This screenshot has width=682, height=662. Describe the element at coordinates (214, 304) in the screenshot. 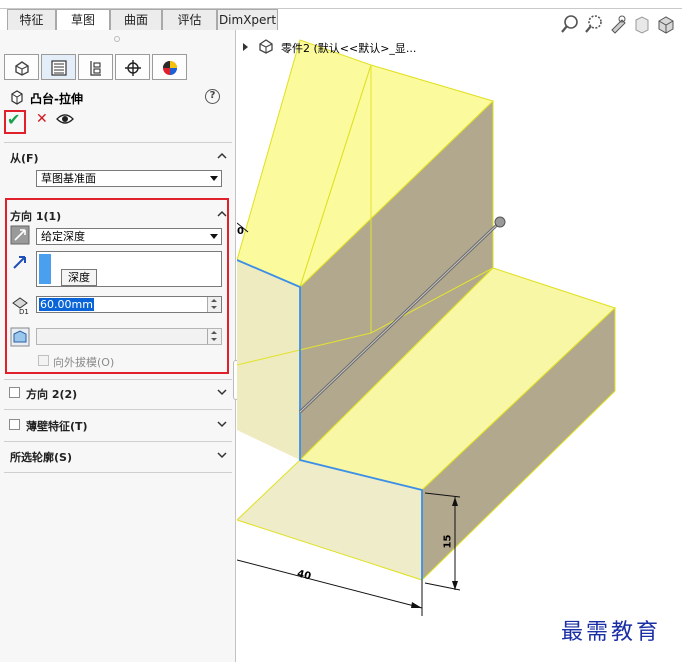

I see `depth-spinner` at that location.